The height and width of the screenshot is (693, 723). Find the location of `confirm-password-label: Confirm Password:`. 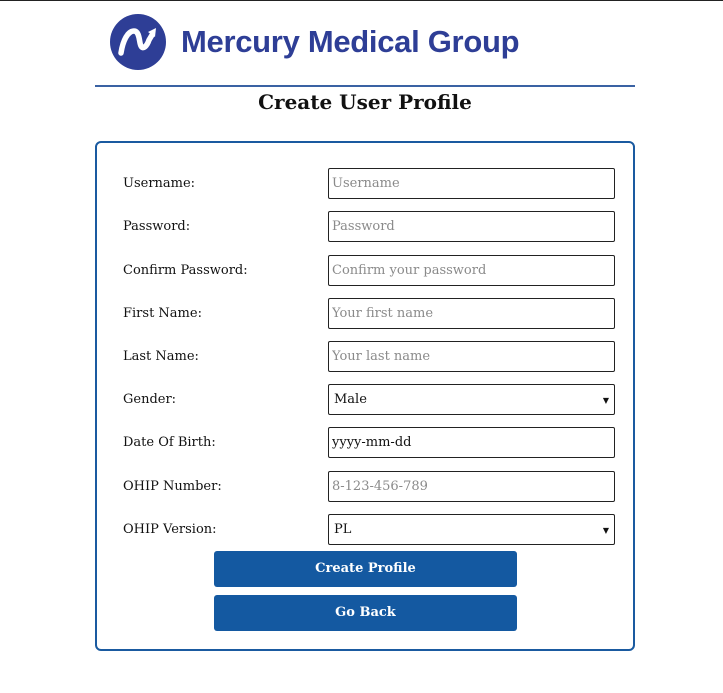

confirm-password-label: Confirm Password: is located at coordinates (185, 270).